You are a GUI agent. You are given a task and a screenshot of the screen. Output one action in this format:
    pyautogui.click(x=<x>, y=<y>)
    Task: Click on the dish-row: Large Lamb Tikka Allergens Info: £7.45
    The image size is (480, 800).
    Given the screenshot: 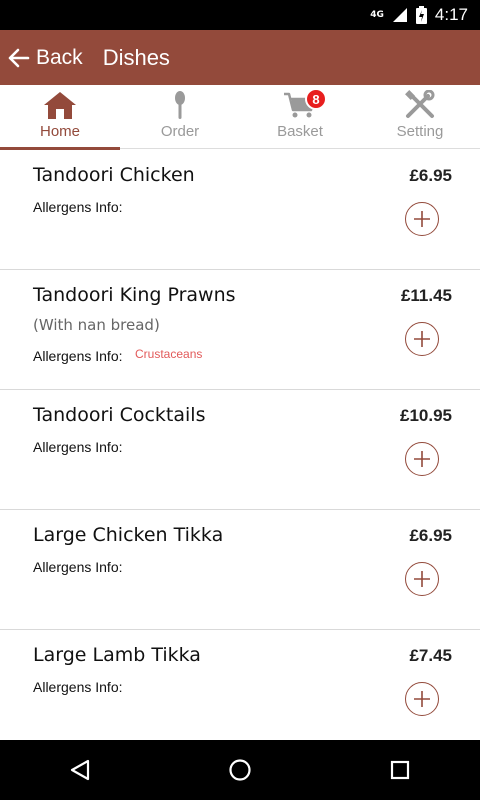 What is the action you would take?
    pyautogui.click(x=240, y=685)
    